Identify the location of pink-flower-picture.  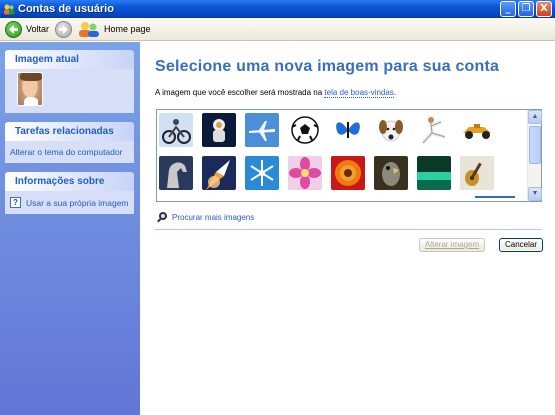
(305, 173).